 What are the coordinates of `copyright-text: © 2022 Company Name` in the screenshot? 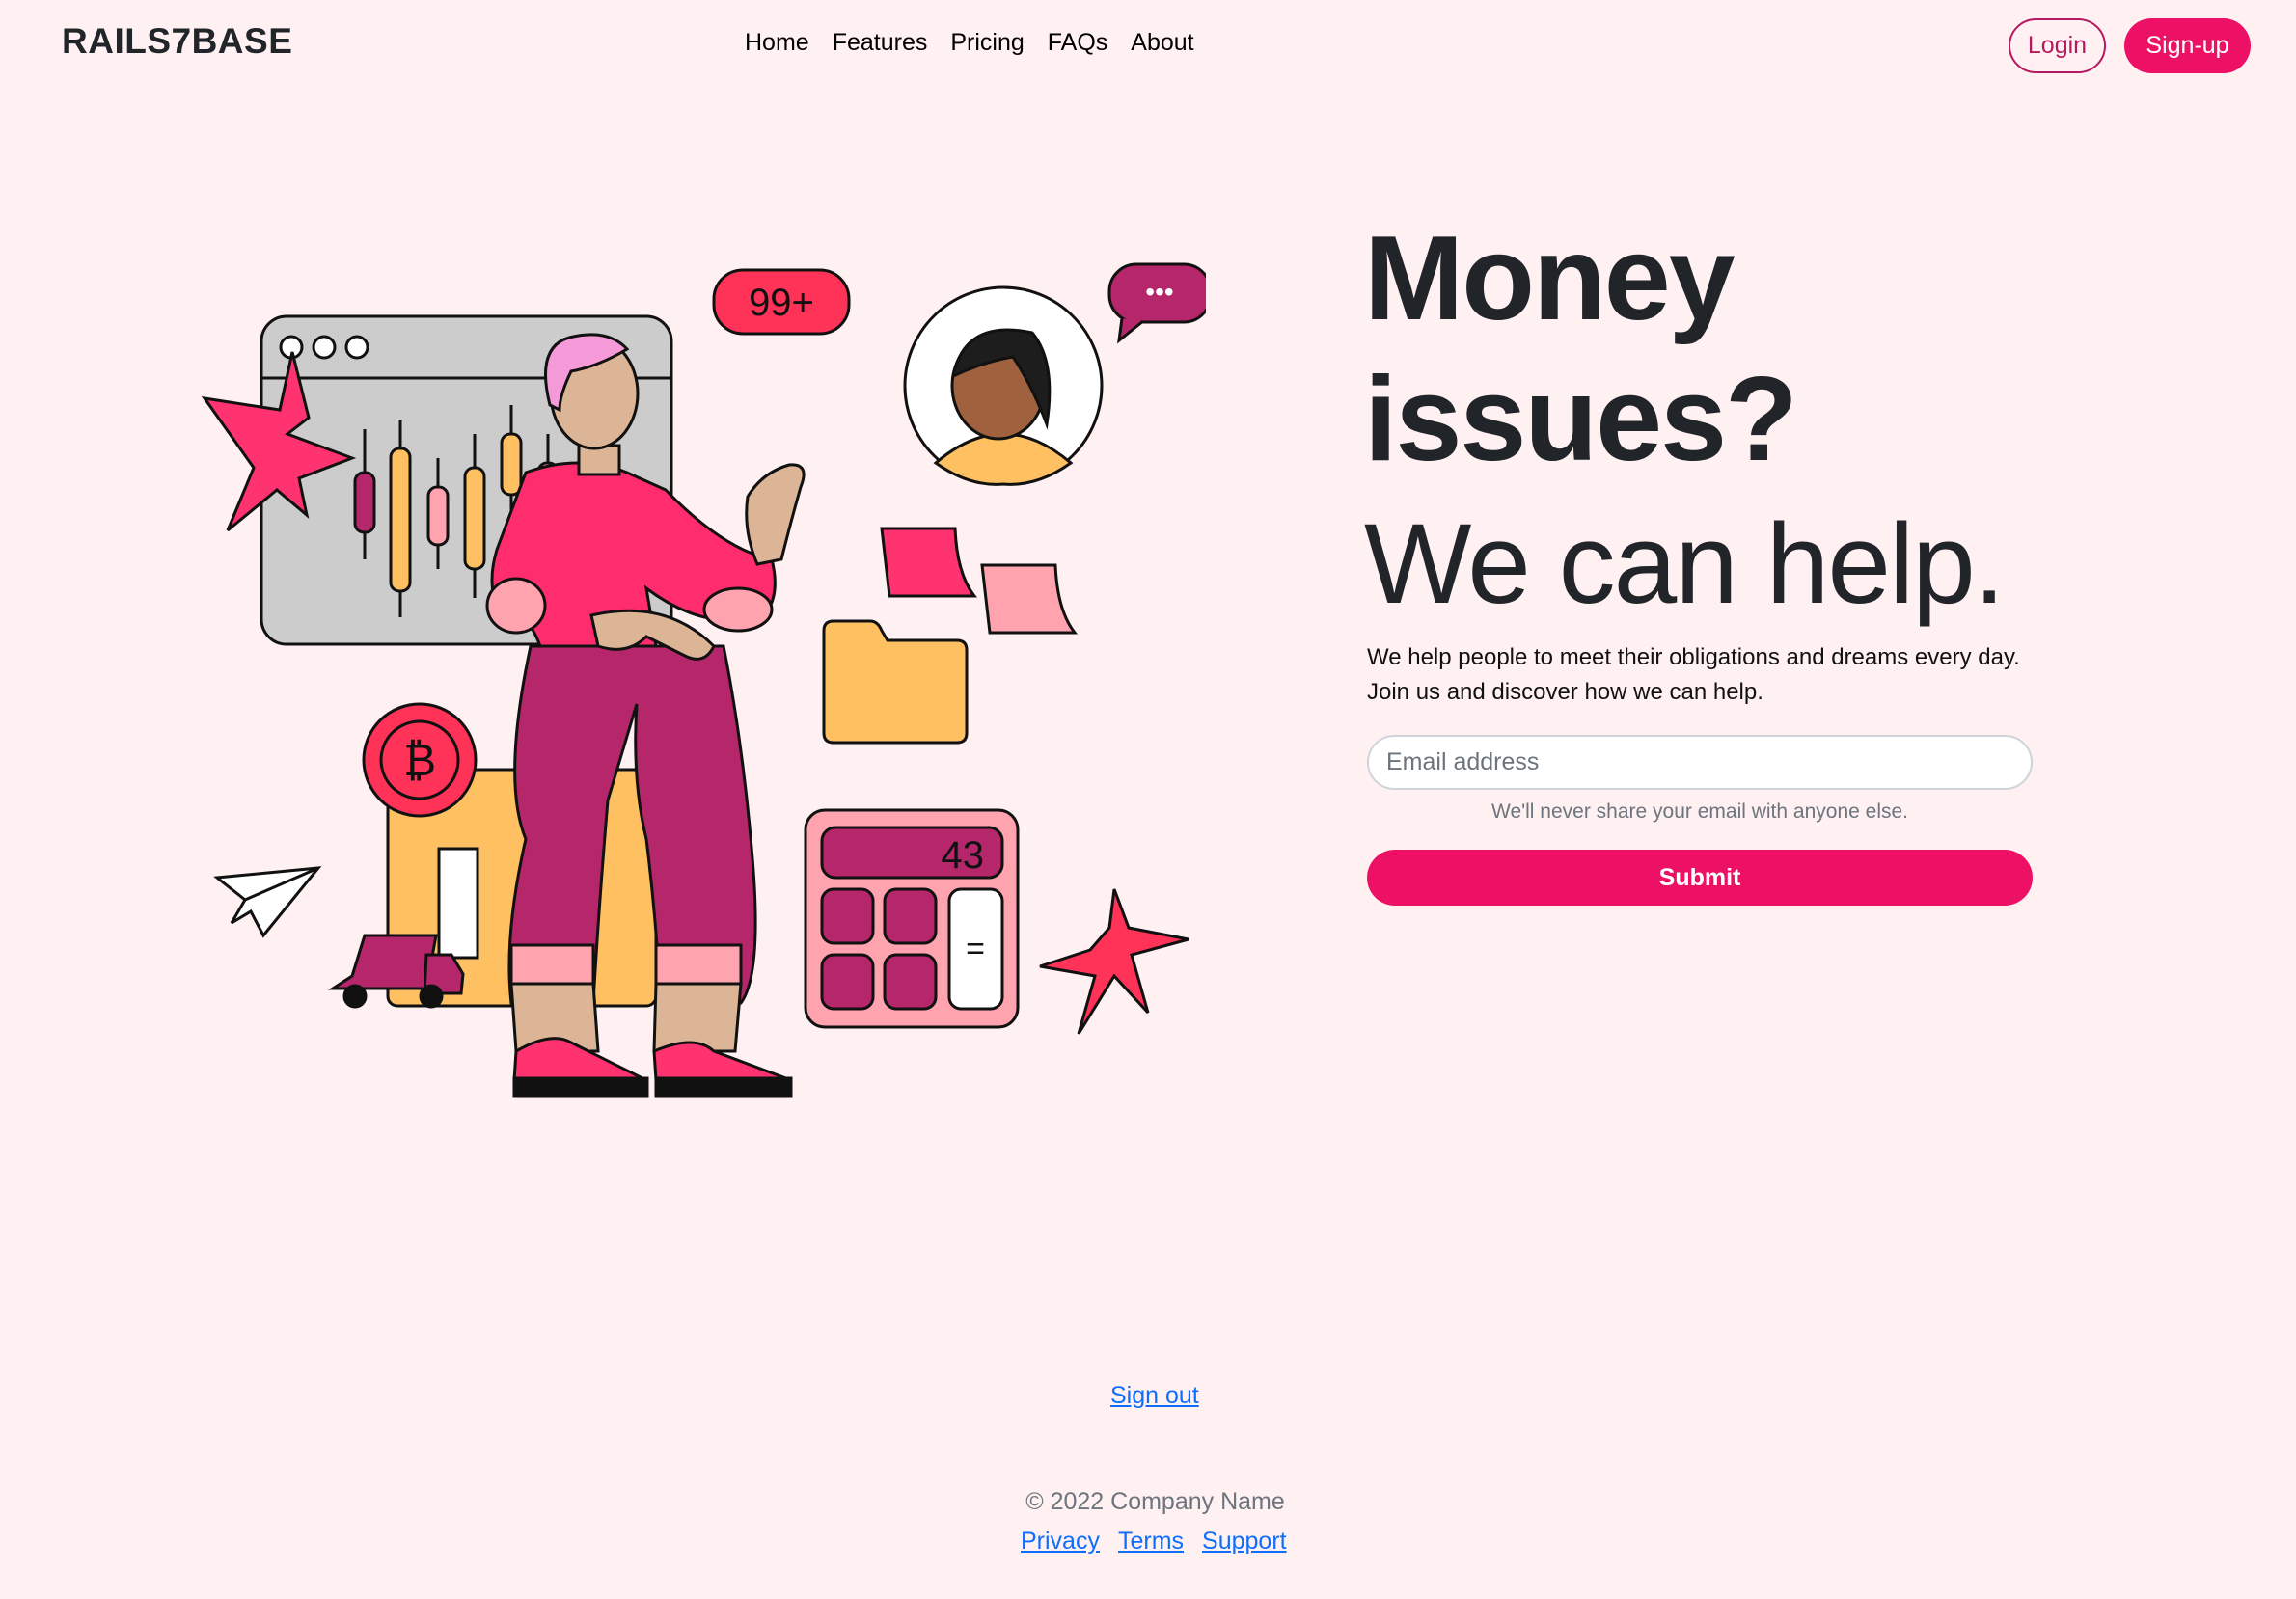 It's located at (1155, 1501).